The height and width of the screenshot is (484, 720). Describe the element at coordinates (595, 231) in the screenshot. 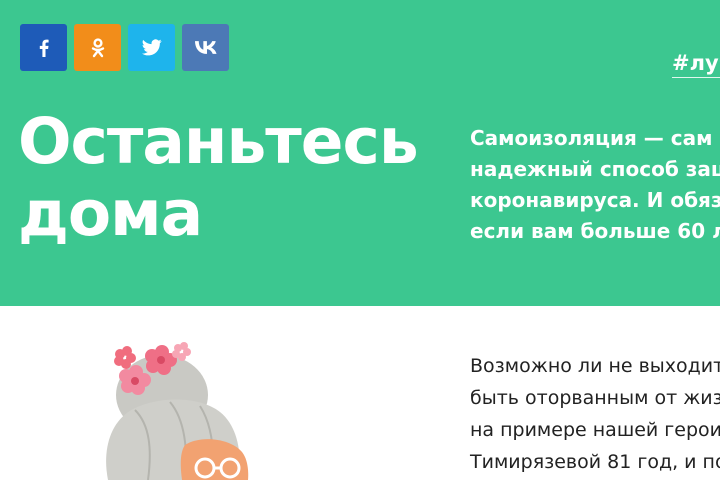

I see `lead-line: если вам больше 60 л` at that location.